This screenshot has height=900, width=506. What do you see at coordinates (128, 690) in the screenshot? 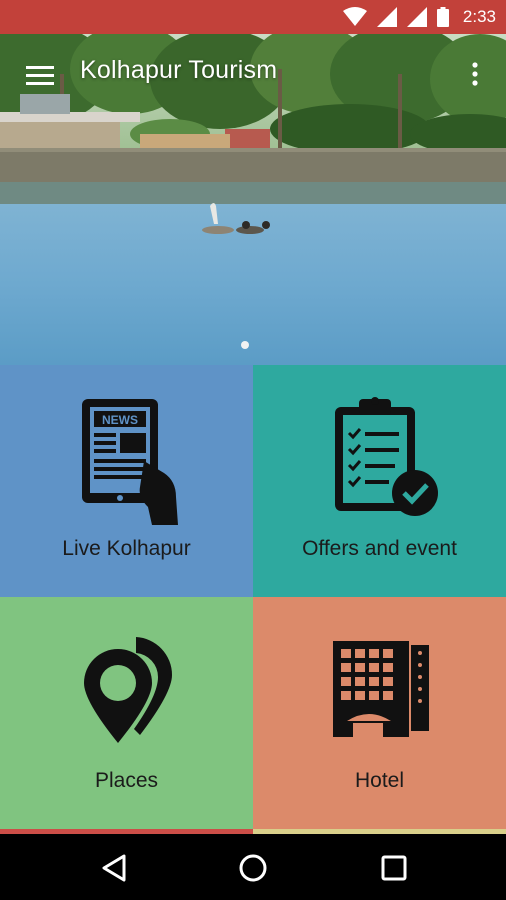
I see `map-pins-icon` at bounding box center [128, 690].